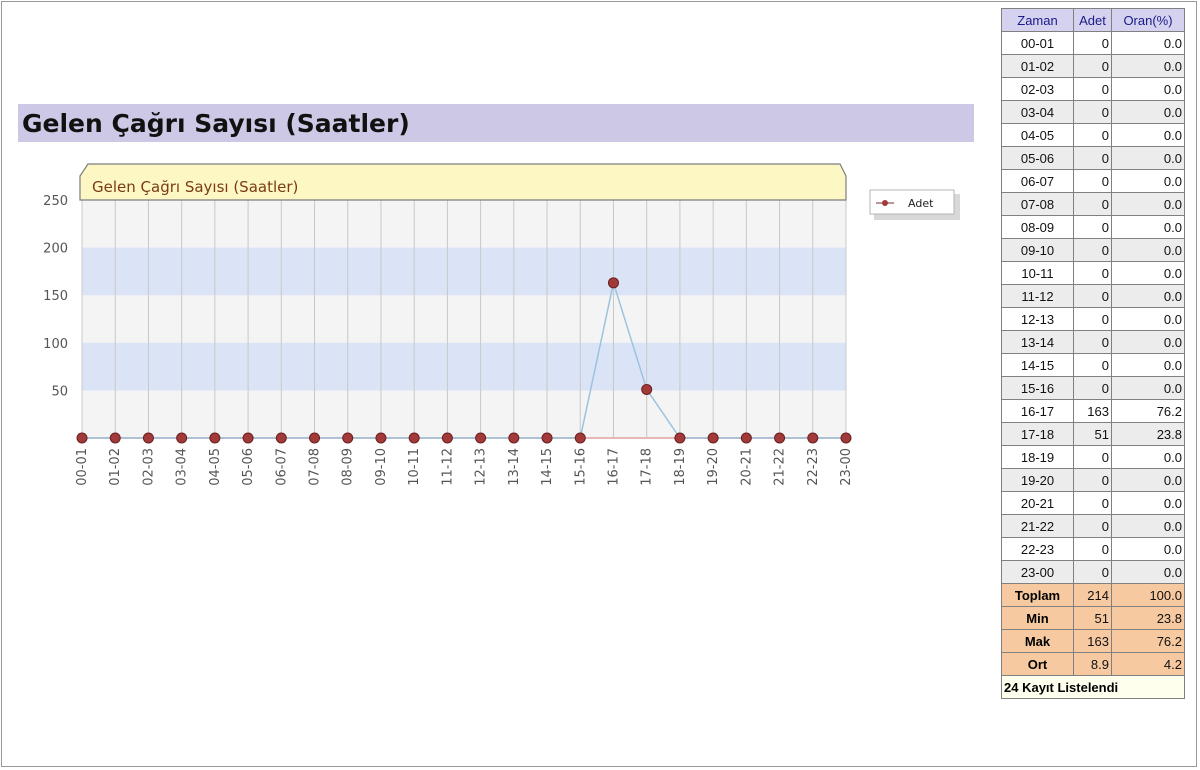 The height and width of the screenshot is (770, 1200). I want to click on table-row: 18-19 0 0.0, so click(1093, 457).